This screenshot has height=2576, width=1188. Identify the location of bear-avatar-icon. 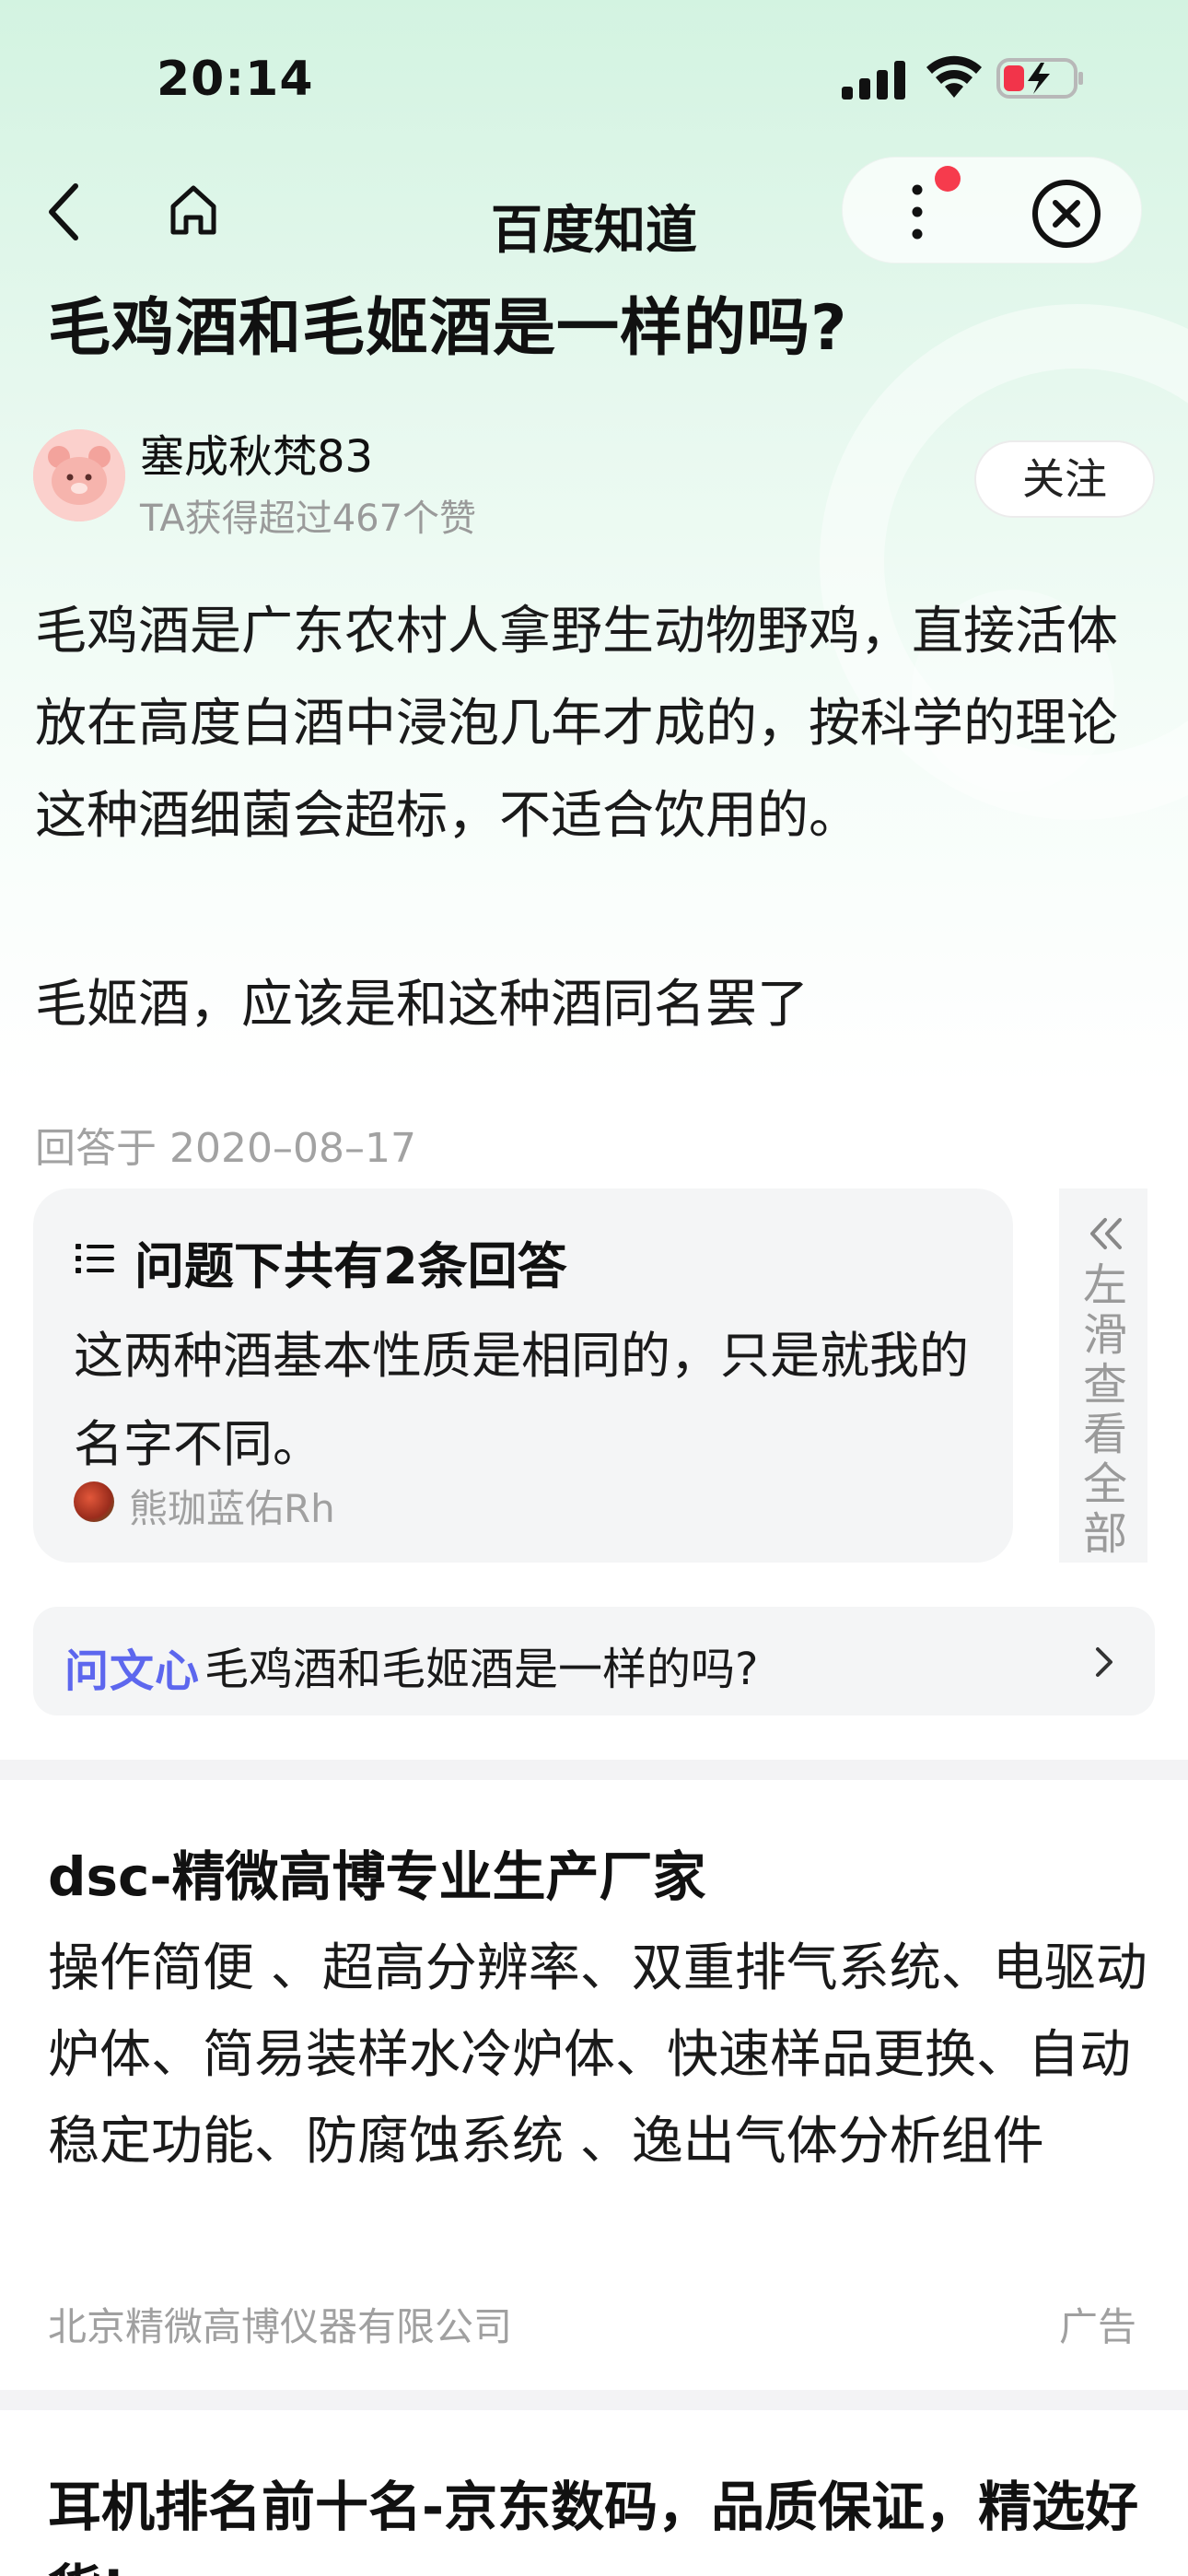
(79, 475).